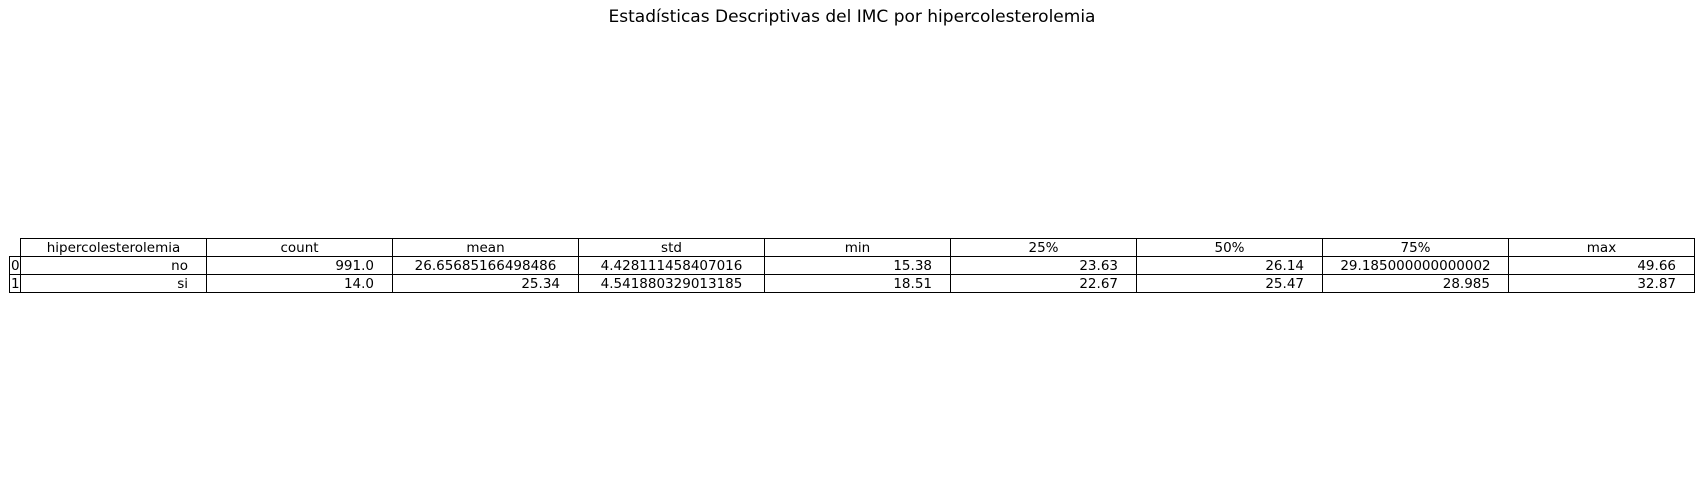 The width and height of the screenshot is (1704, 504). Describe the element at coordinates (485, 265) in the screenshot. I see `table-cell: 26.65685166498486` at that location.